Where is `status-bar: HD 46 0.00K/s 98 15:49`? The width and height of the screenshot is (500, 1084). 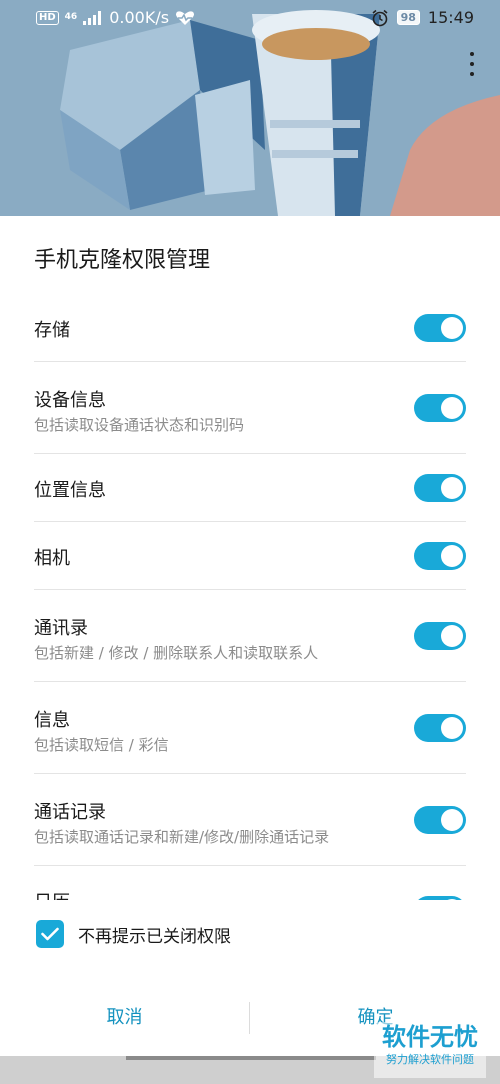 status-bar: HD 46 0.00K/s 98 15:49 is located at coordinates (250, 17).